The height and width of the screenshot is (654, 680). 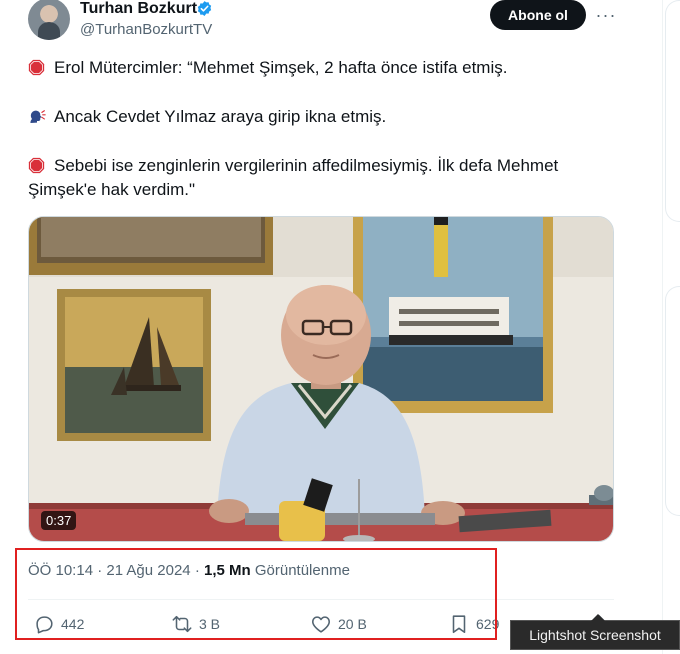 What do you see at coordinates (60, 570) in the screenshot?
I see `tweet-time: ÖÖ 10:14` at bounding box center [60, 570].